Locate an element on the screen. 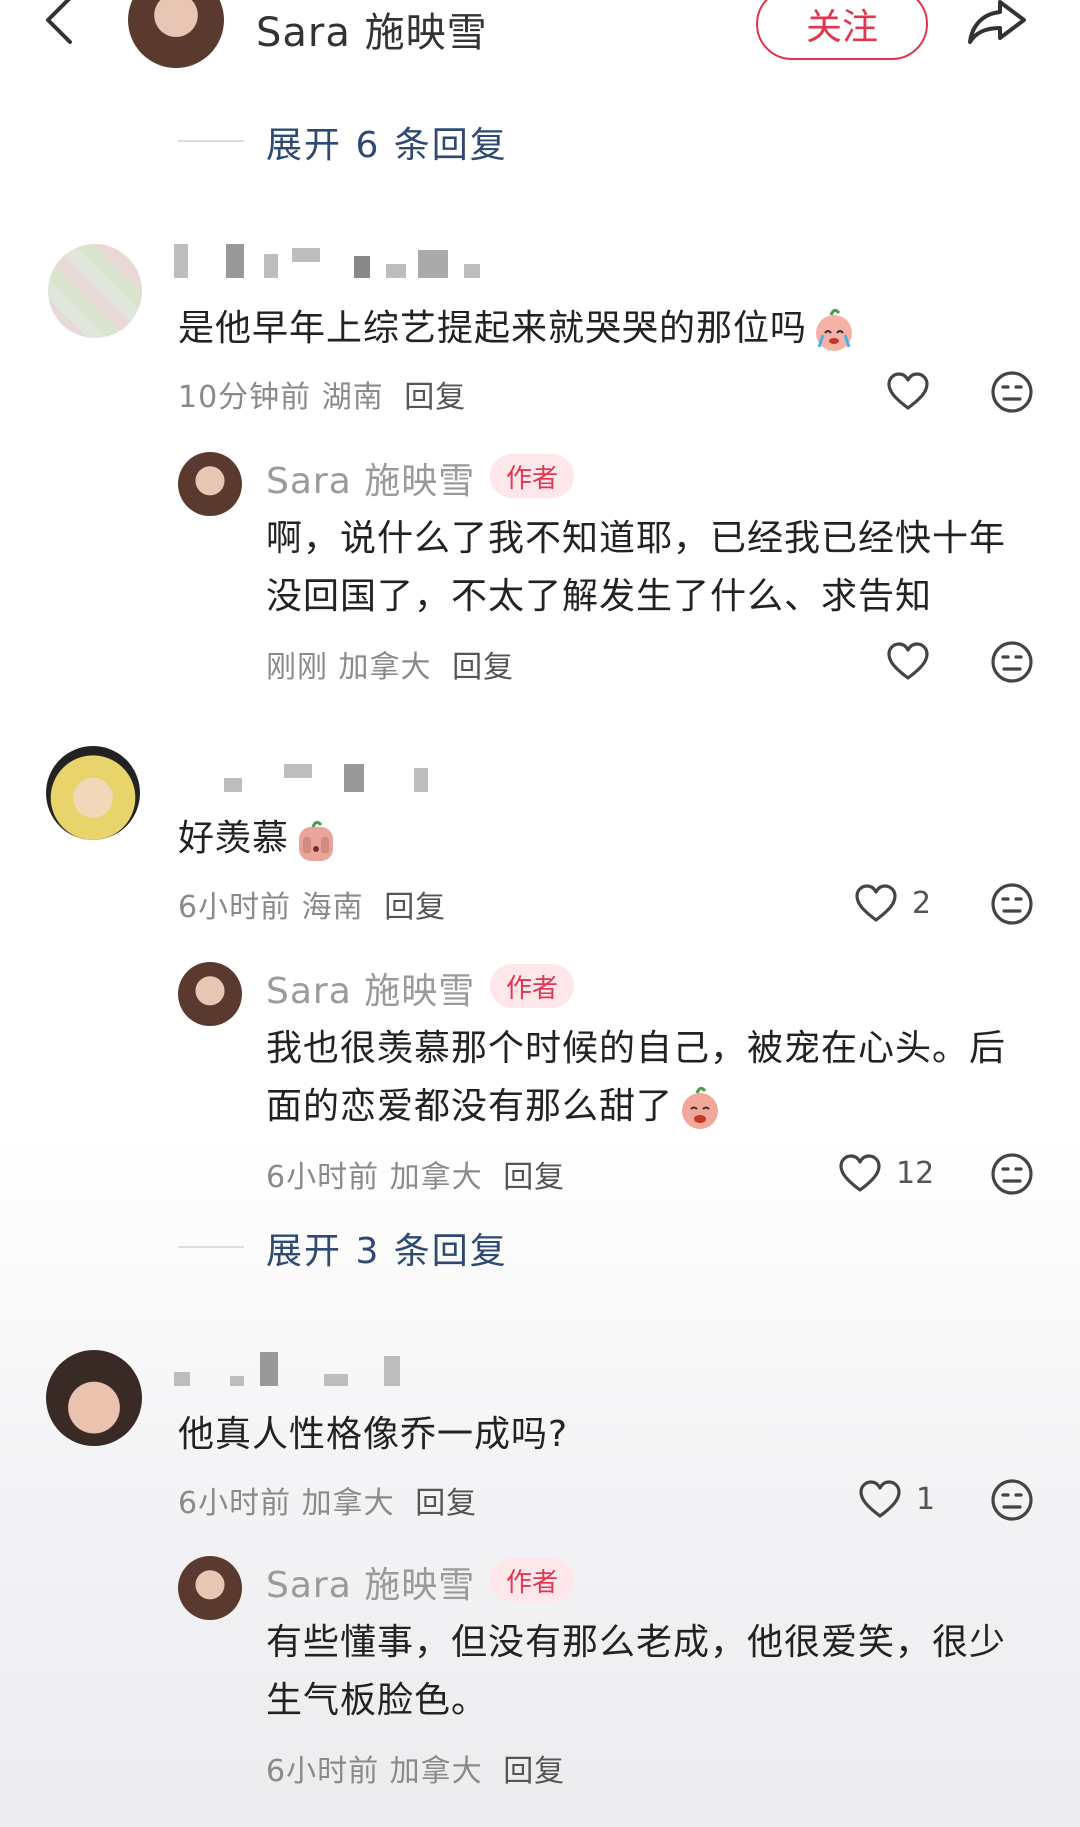 Image resolution: width=1080 pixels, height=1827 pixels. reply-text: 我也很羡慕那个时候的自己，被宠在心头。后面的恋爱都没有那么甜了 is located at coordinates (651, 1078).